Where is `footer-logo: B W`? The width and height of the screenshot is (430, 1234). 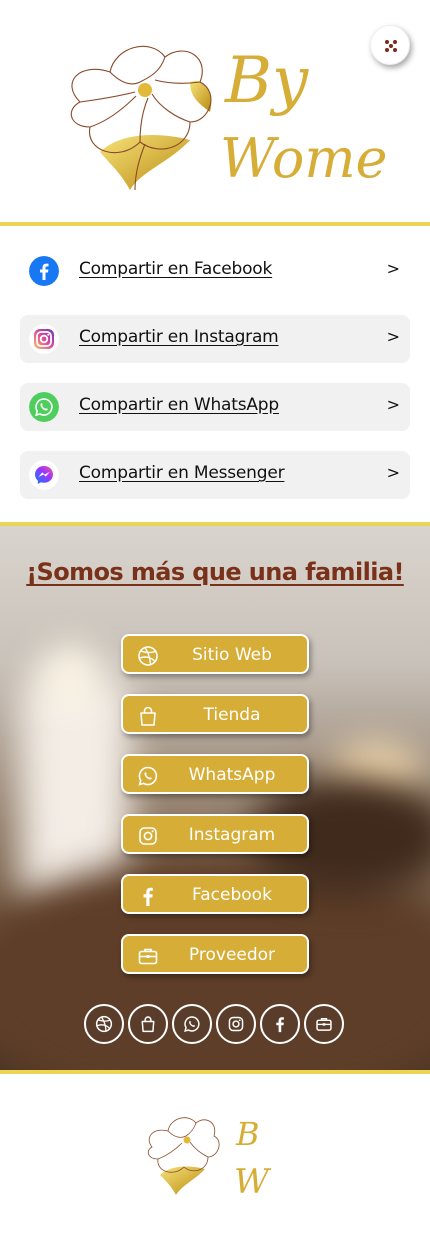 footer-logo: B W is located at coordinates (209, 1157).